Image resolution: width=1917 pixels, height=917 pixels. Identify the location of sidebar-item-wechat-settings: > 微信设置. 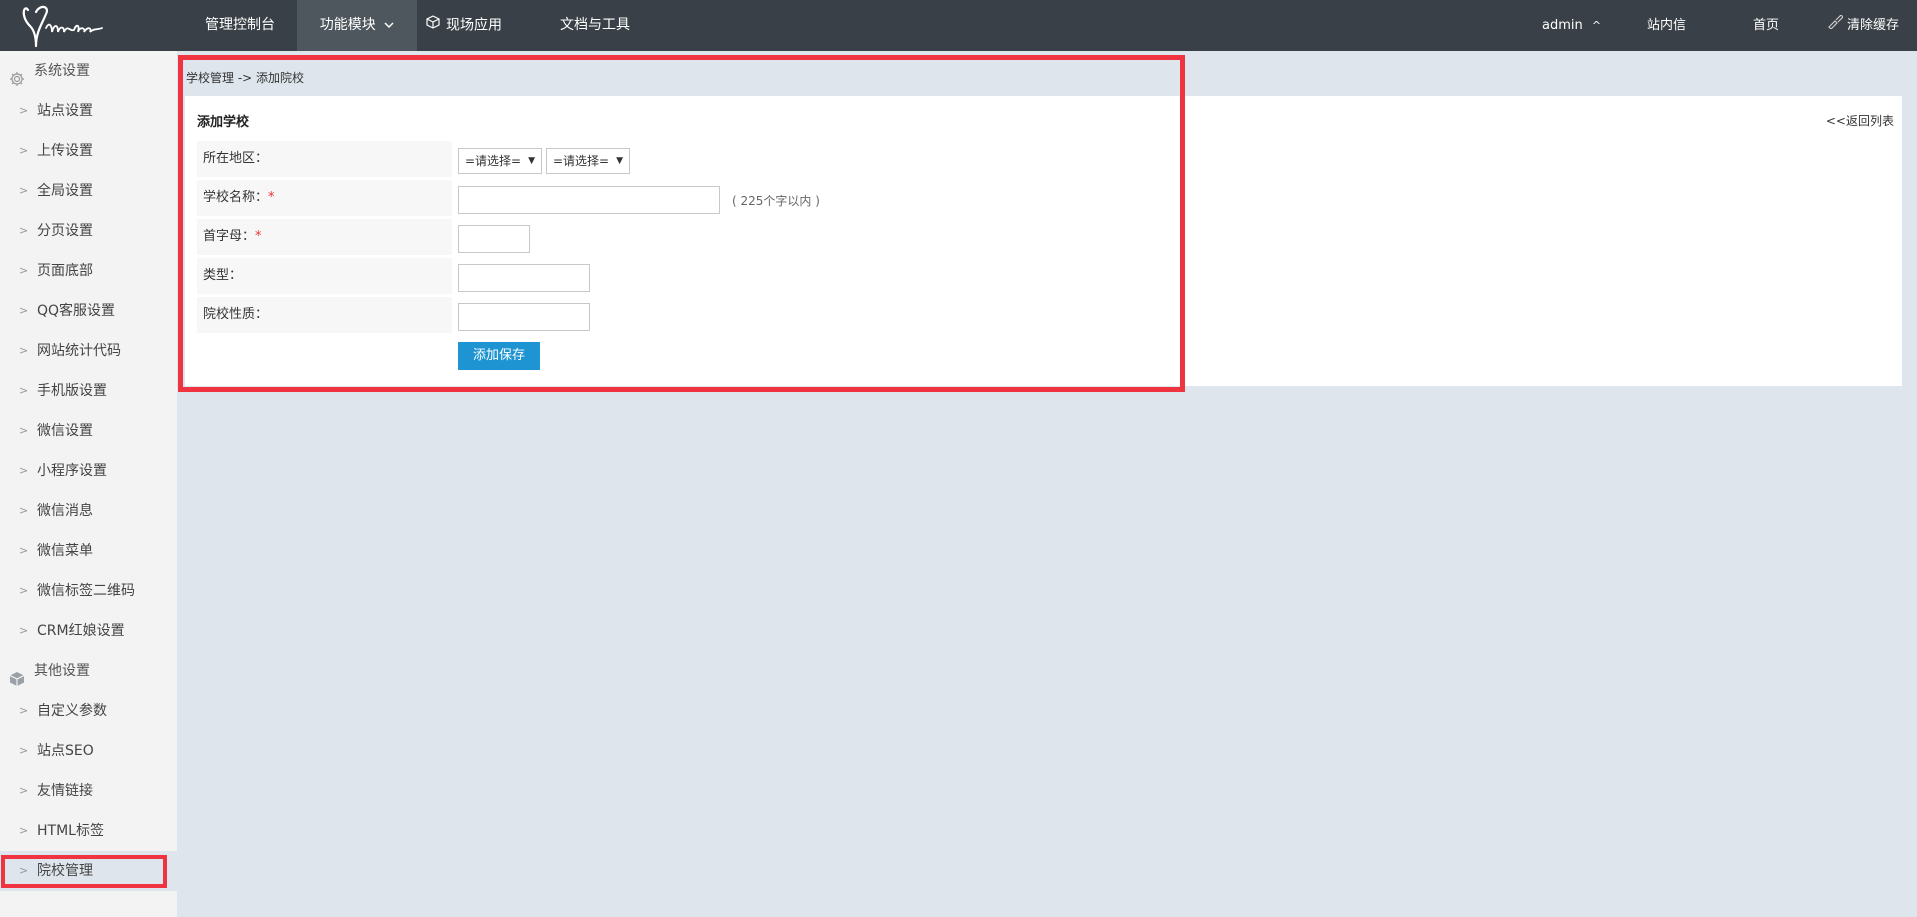
(88, 431).